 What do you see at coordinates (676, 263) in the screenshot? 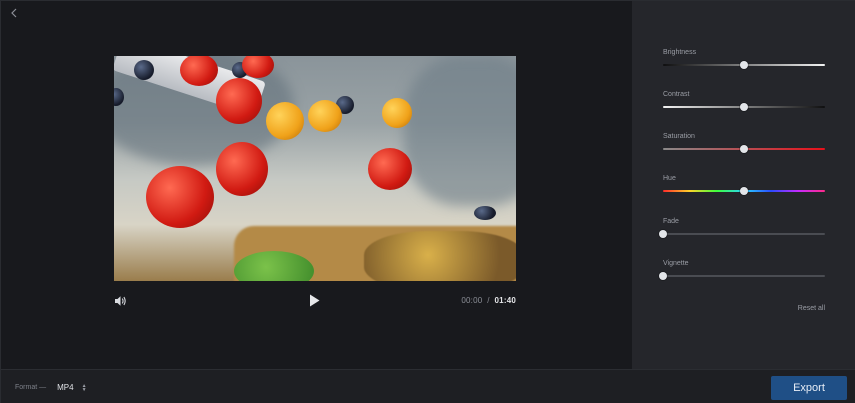
I see `adjustment-label: Vignette` at bounding box center [676, 263].